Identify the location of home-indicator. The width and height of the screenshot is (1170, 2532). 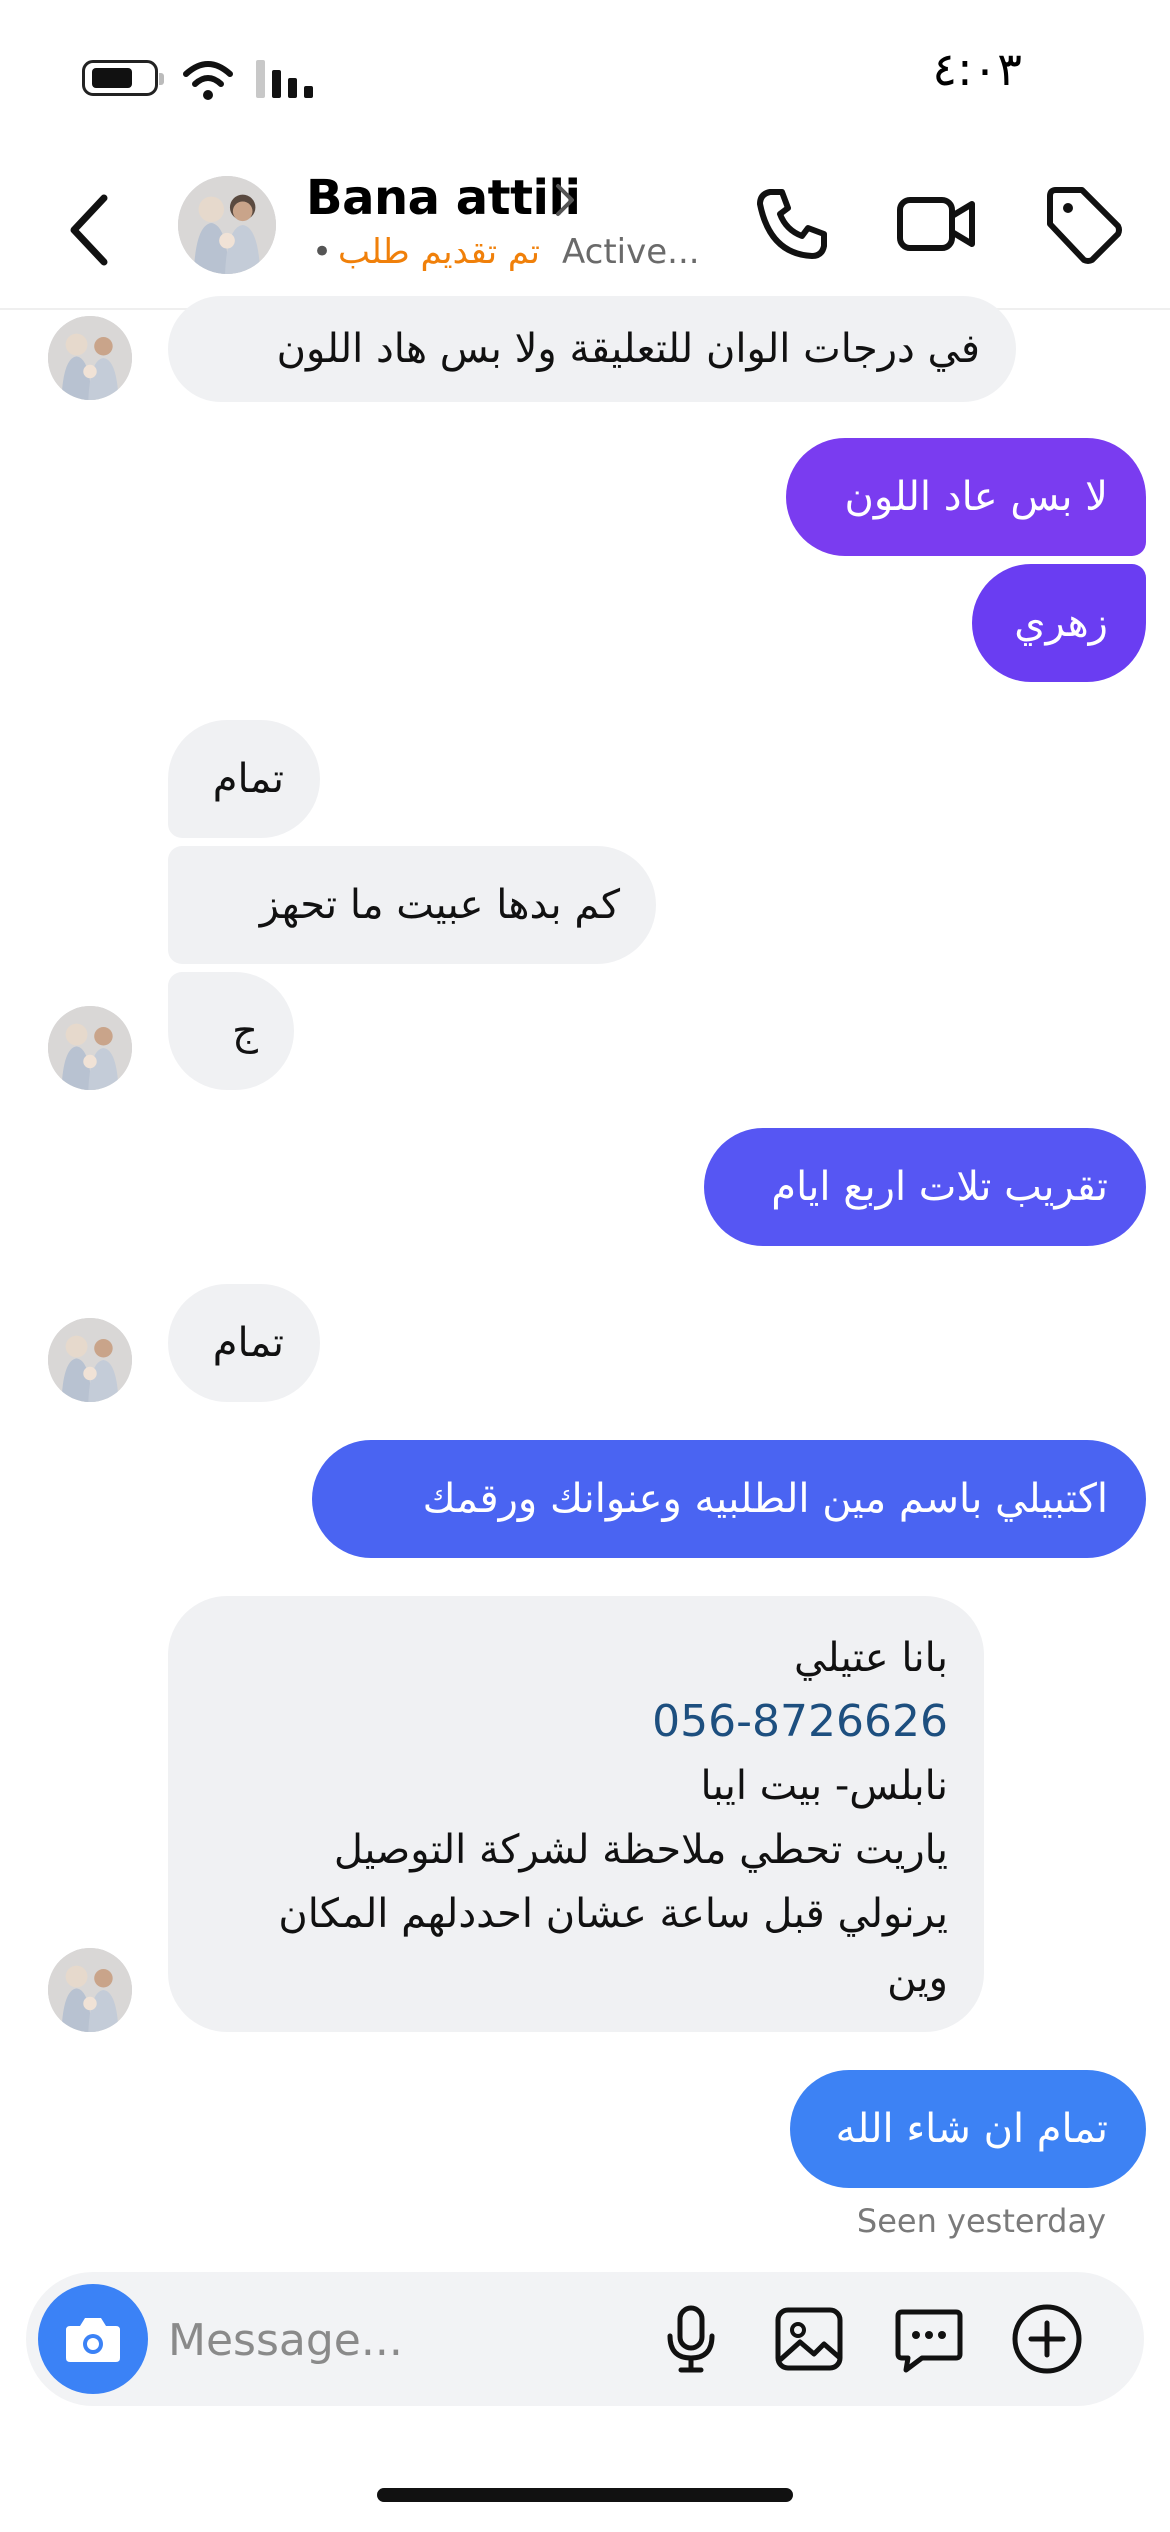
(585, 2495).